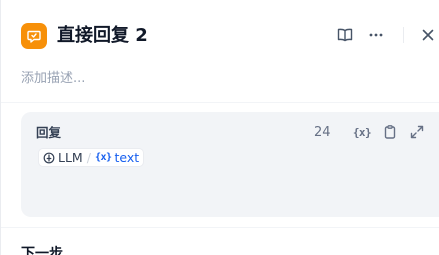 This screenshot has width=439, height=255. Describe the element at coordinates (322, 132) in the screenshot. I see `char-count: 24` at that location.